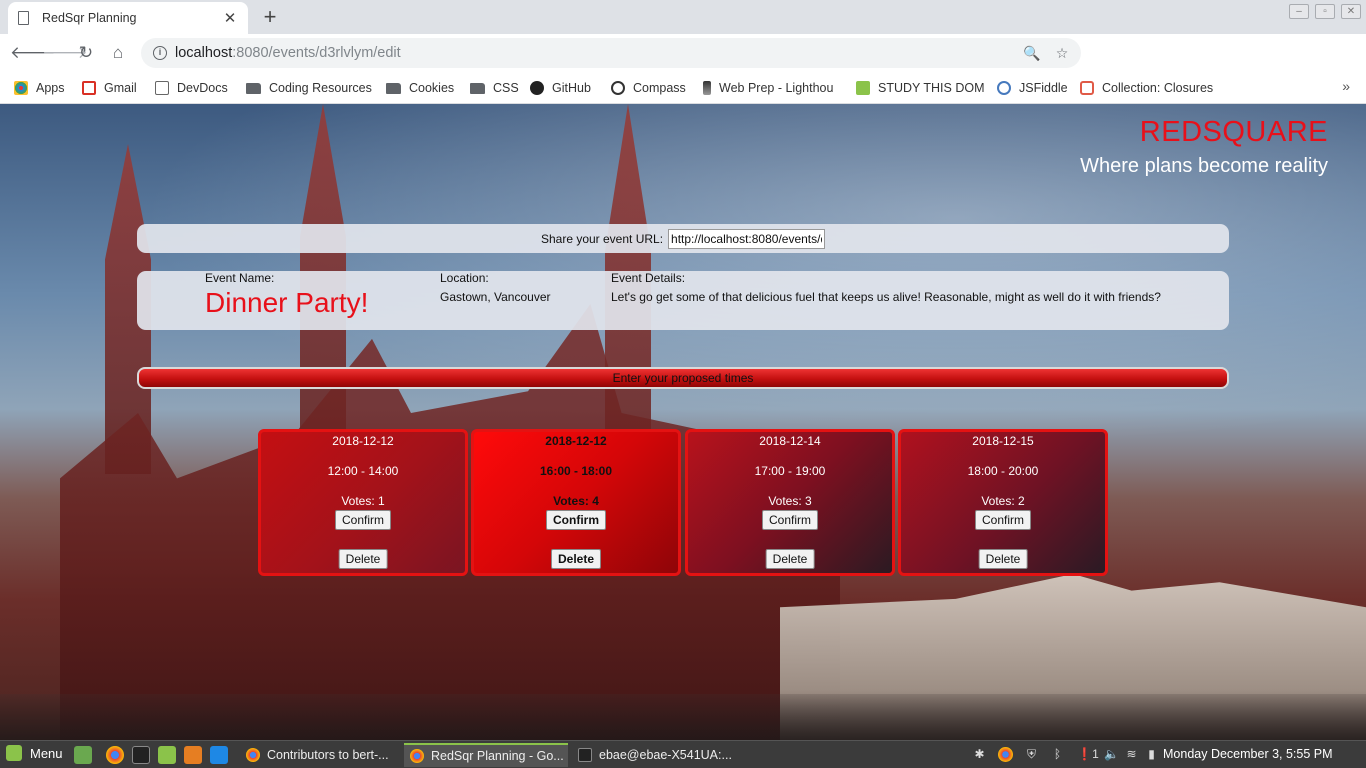 This screenshot has height=768, width=1366. I want to click on bookmark-collection-closures: Collection: Closures, so click(1146, 88).